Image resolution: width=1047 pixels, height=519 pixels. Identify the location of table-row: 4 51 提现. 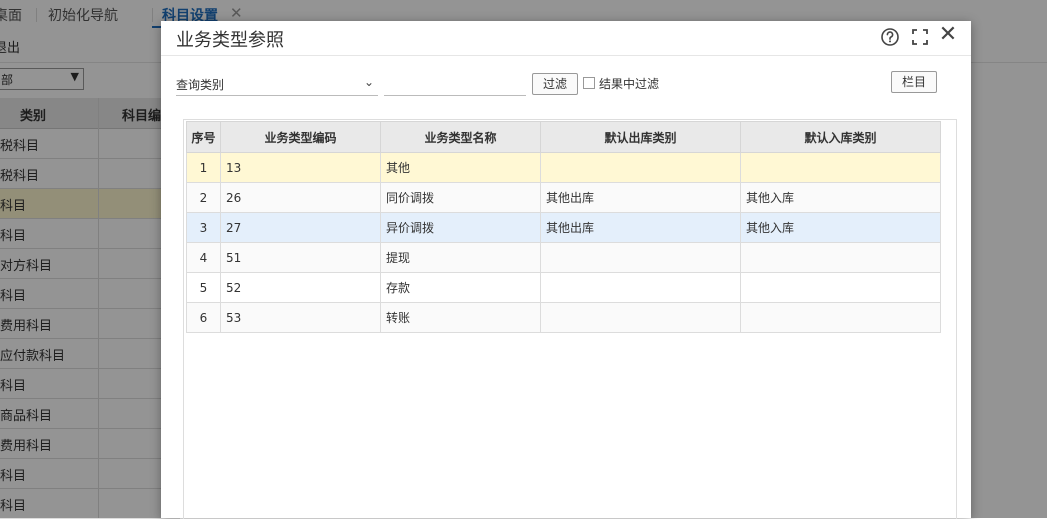
(563, 257).